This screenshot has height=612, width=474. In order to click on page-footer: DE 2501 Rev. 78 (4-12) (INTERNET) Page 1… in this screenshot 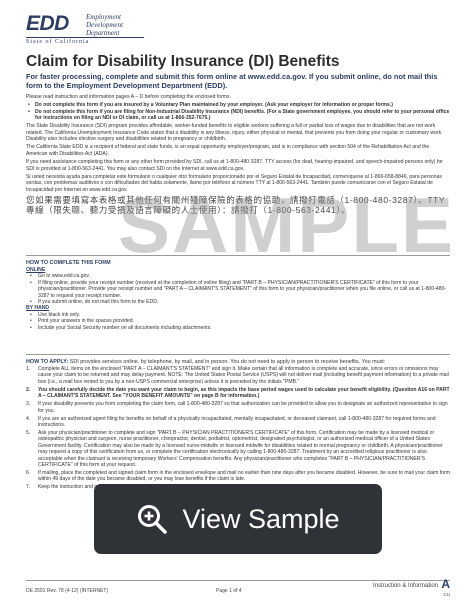, I will do `click(238, 588)`.